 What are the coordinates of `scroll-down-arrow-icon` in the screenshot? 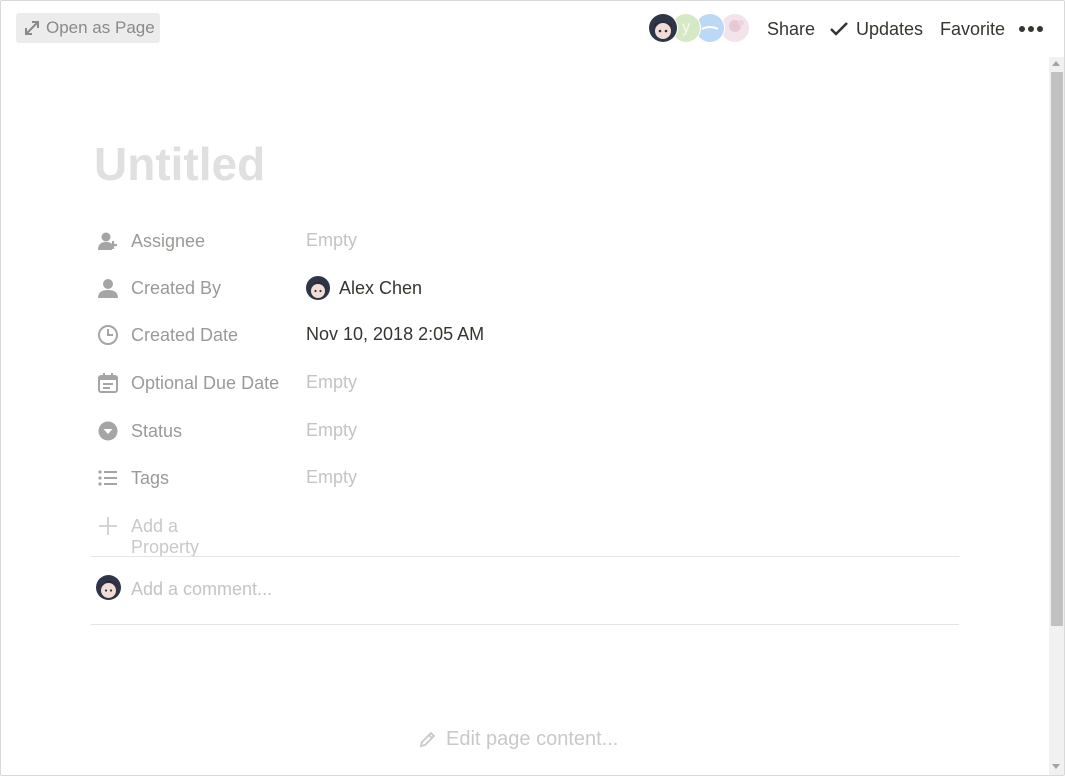 It's located at (1056, 766).